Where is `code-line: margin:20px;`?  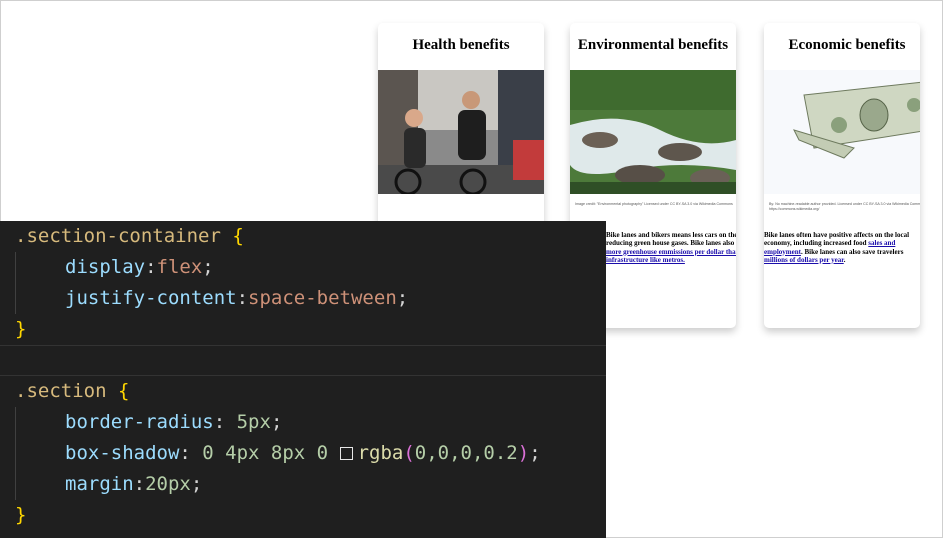
code-line: margin:20px; is located at coordinates (134, 484).